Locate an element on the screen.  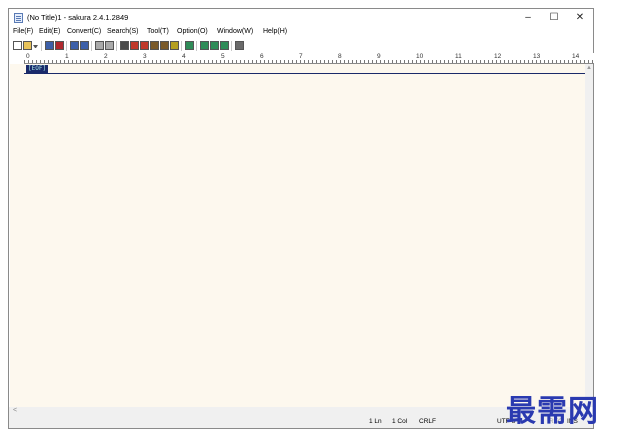
ruler-ticks is located at coordinates (309, 61).